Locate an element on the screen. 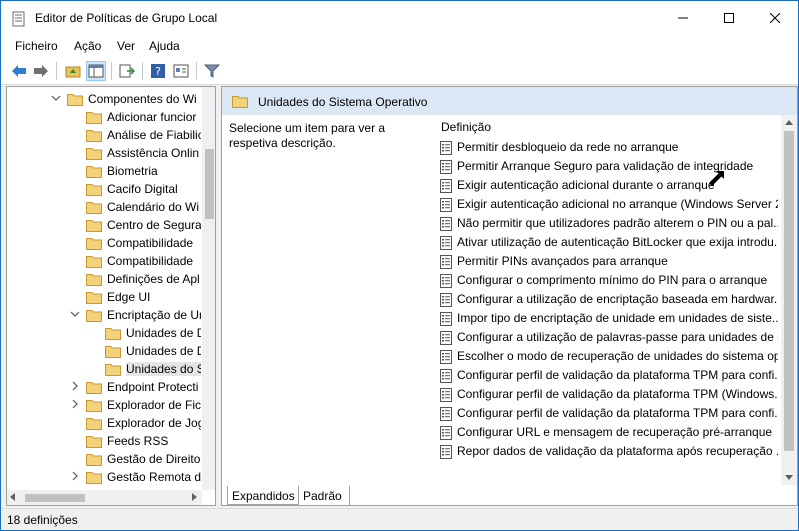  scroll-right-icon is located at coordinates (194, 497).